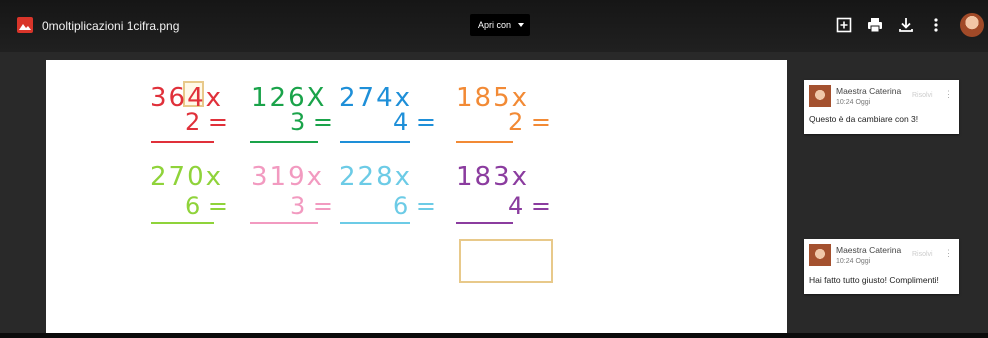 This screenshot has width=988, height=338. I want to click on open-with-button: Apri con, so click(500, 25).